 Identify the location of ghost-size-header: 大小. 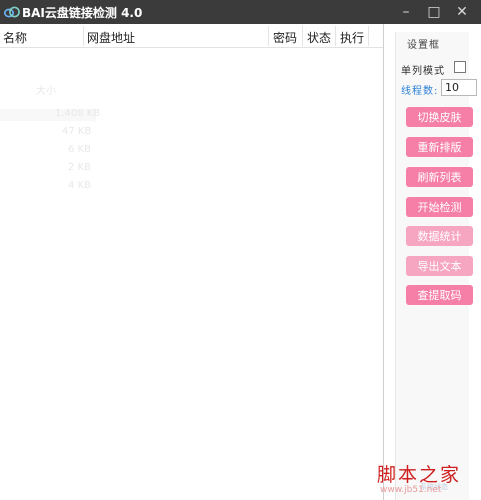
(46, 91).